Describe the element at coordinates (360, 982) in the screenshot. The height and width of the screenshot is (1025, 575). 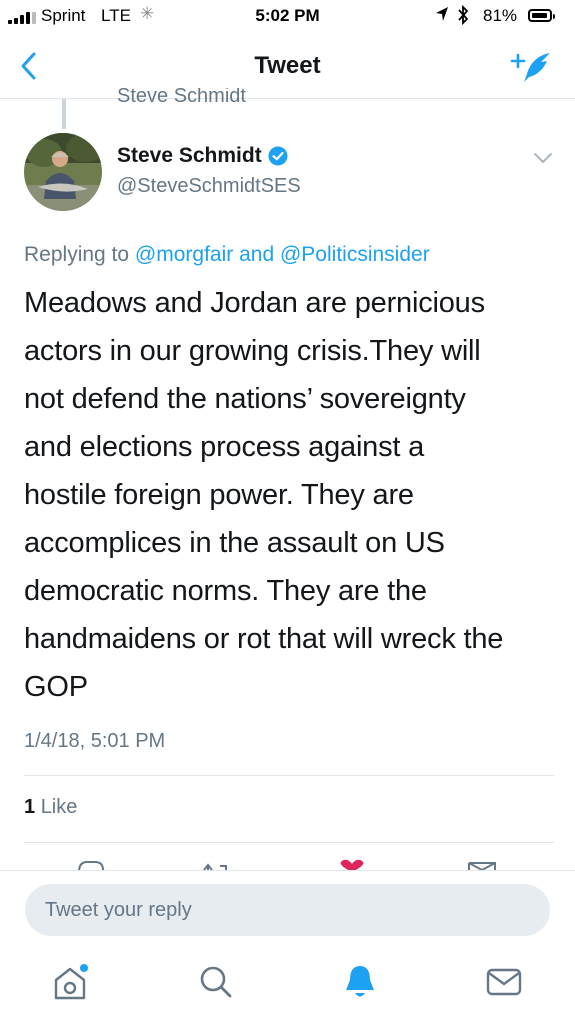
I see `notifications-bell-icon` at that location.